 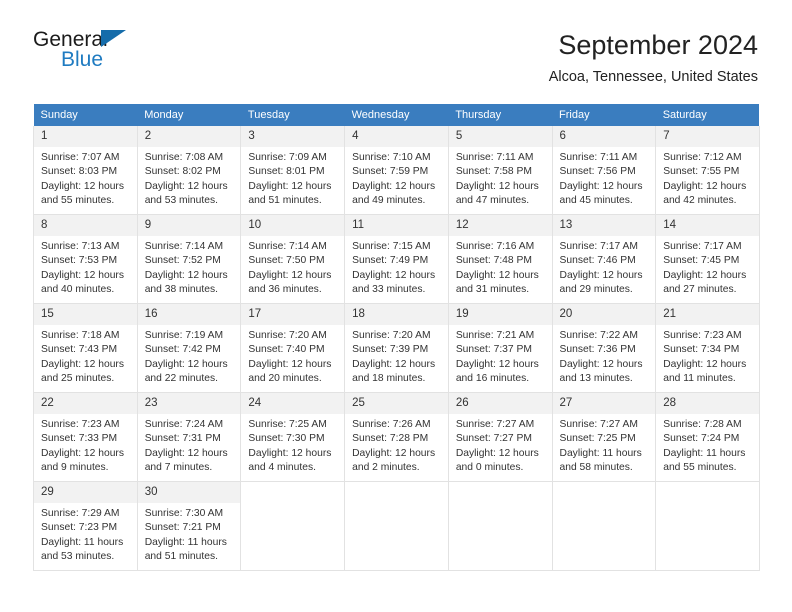 What do you see at coordinates (78, 379) in the screenshot?
I see `daylight-text-line2: and 25 minutes.` at bounding box center [78, 379].